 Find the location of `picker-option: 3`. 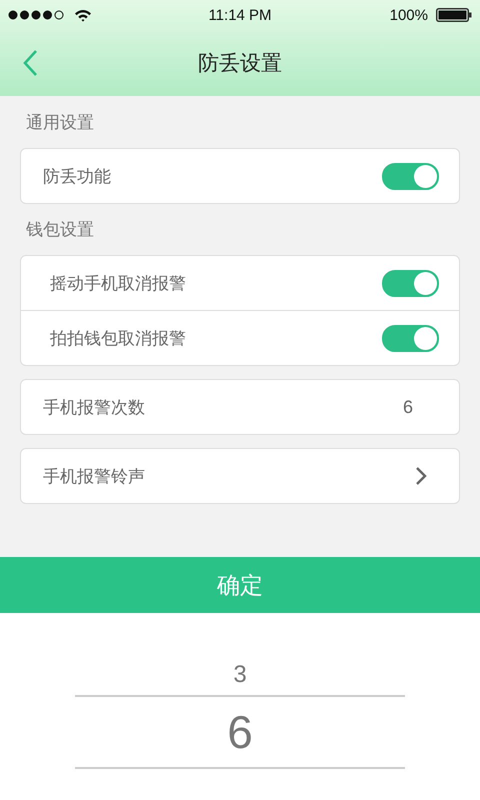

picker-option: 3 is located at coordinates (240, 675).